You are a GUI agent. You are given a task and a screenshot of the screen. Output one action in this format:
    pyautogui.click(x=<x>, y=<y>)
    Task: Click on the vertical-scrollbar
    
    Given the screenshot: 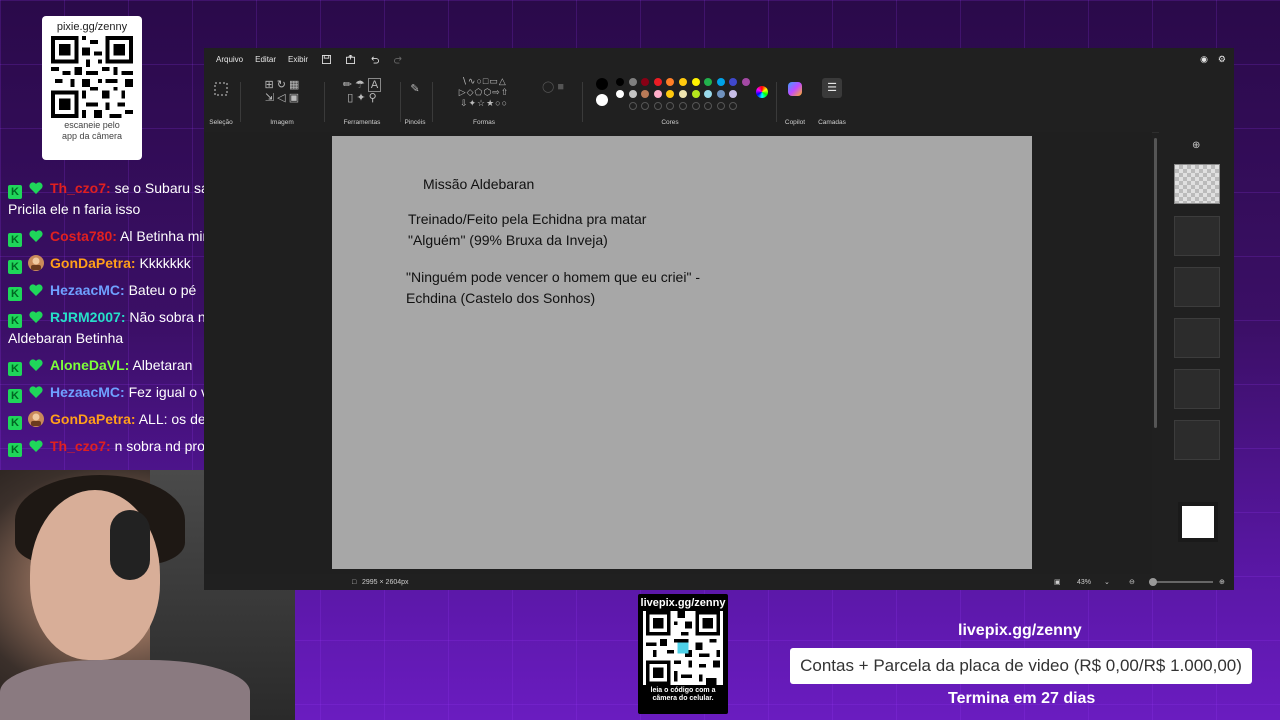 What is the action you would take?
    pyautogui.click(x=1156, y=353)
    